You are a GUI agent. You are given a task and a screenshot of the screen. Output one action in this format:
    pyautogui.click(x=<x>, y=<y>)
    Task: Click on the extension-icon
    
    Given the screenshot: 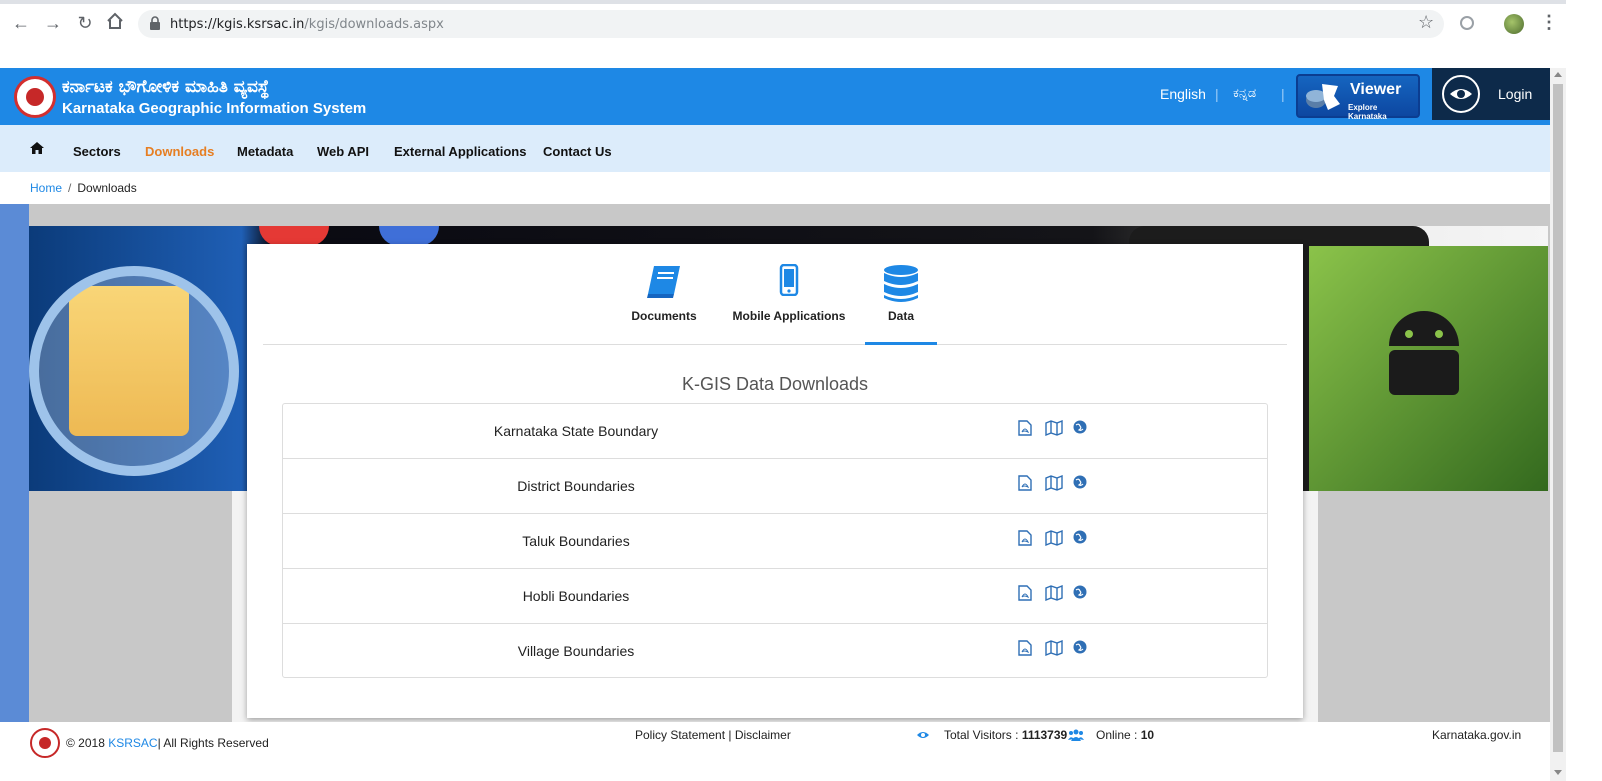 What is the action you would take?
    pyautogui.click(x=1467, y=23)
    